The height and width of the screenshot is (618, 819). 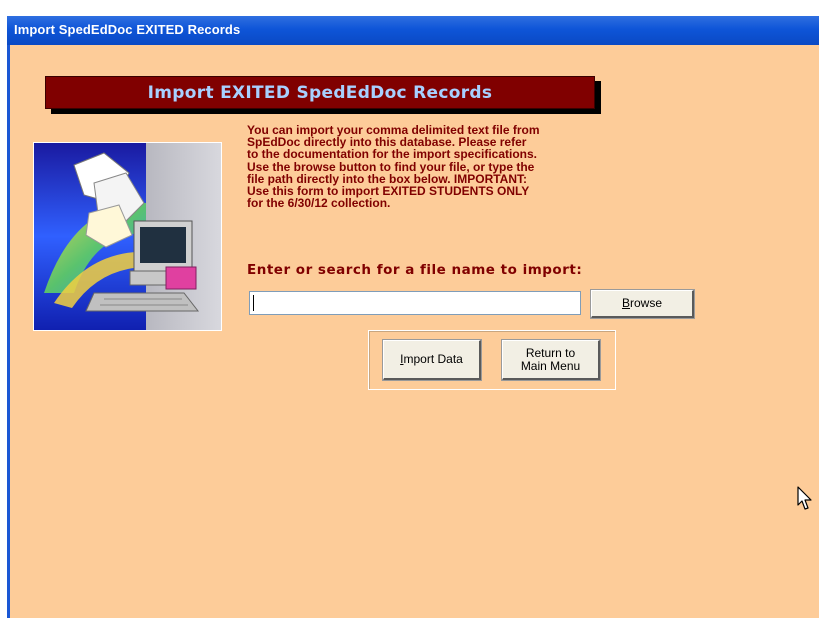 What do you see at coordinates (415, 303) in the screenshot?
I see `file-path-input` at bounding box center [415, 303].